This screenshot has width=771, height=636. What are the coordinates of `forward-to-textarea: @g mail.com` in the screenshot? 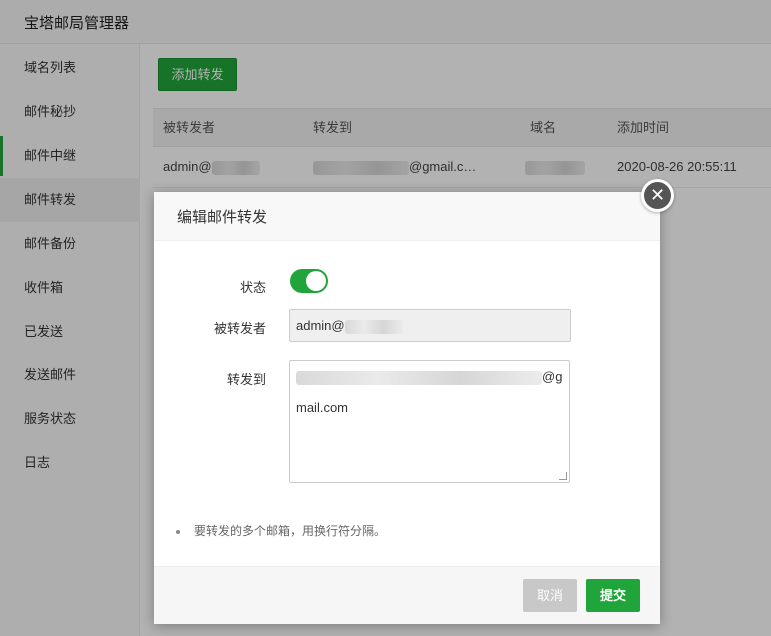 It's located at (429, 421).